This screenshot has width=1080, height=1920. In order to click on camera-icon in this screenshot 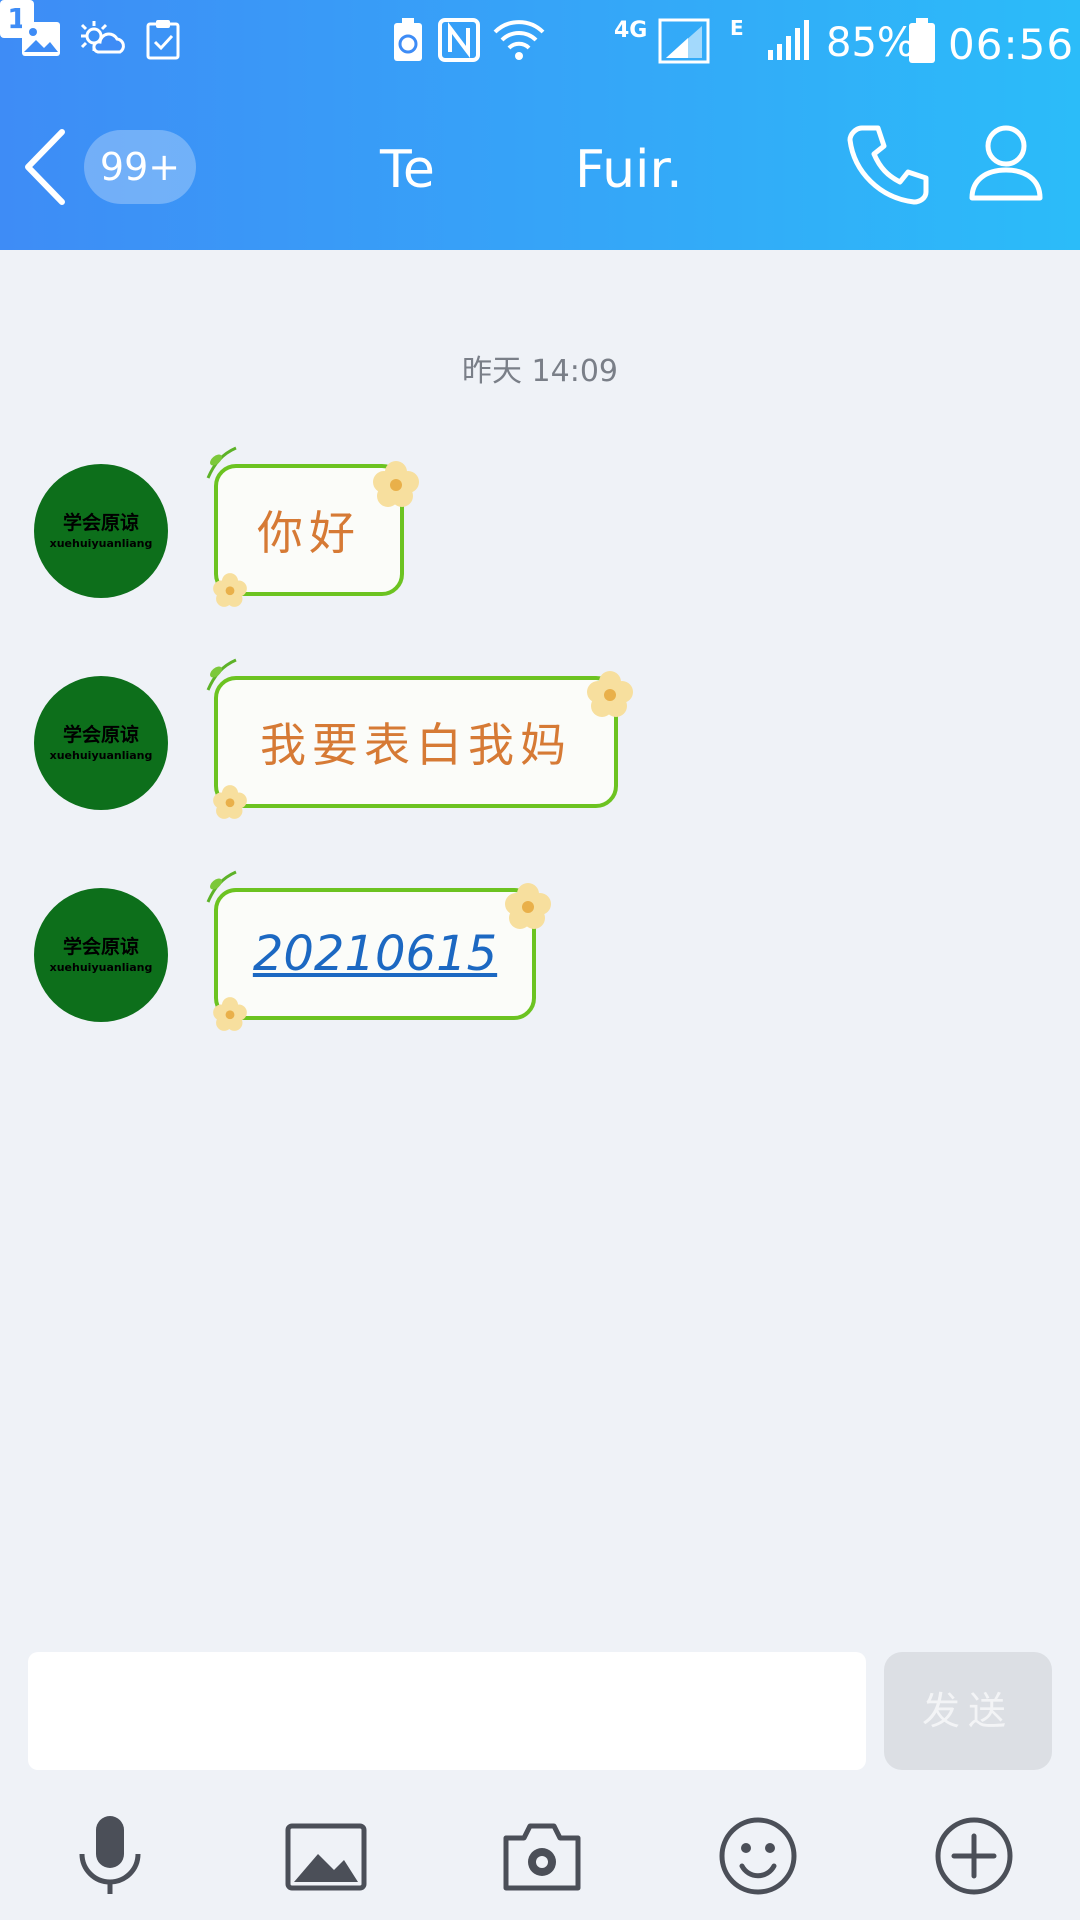, I will do `click(542, 1857)`.